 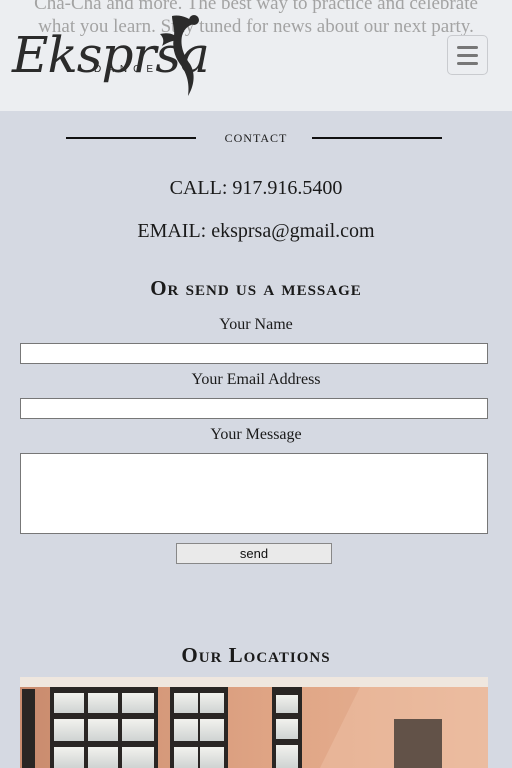 I want to click on email-input, so click(x=254, y=408).